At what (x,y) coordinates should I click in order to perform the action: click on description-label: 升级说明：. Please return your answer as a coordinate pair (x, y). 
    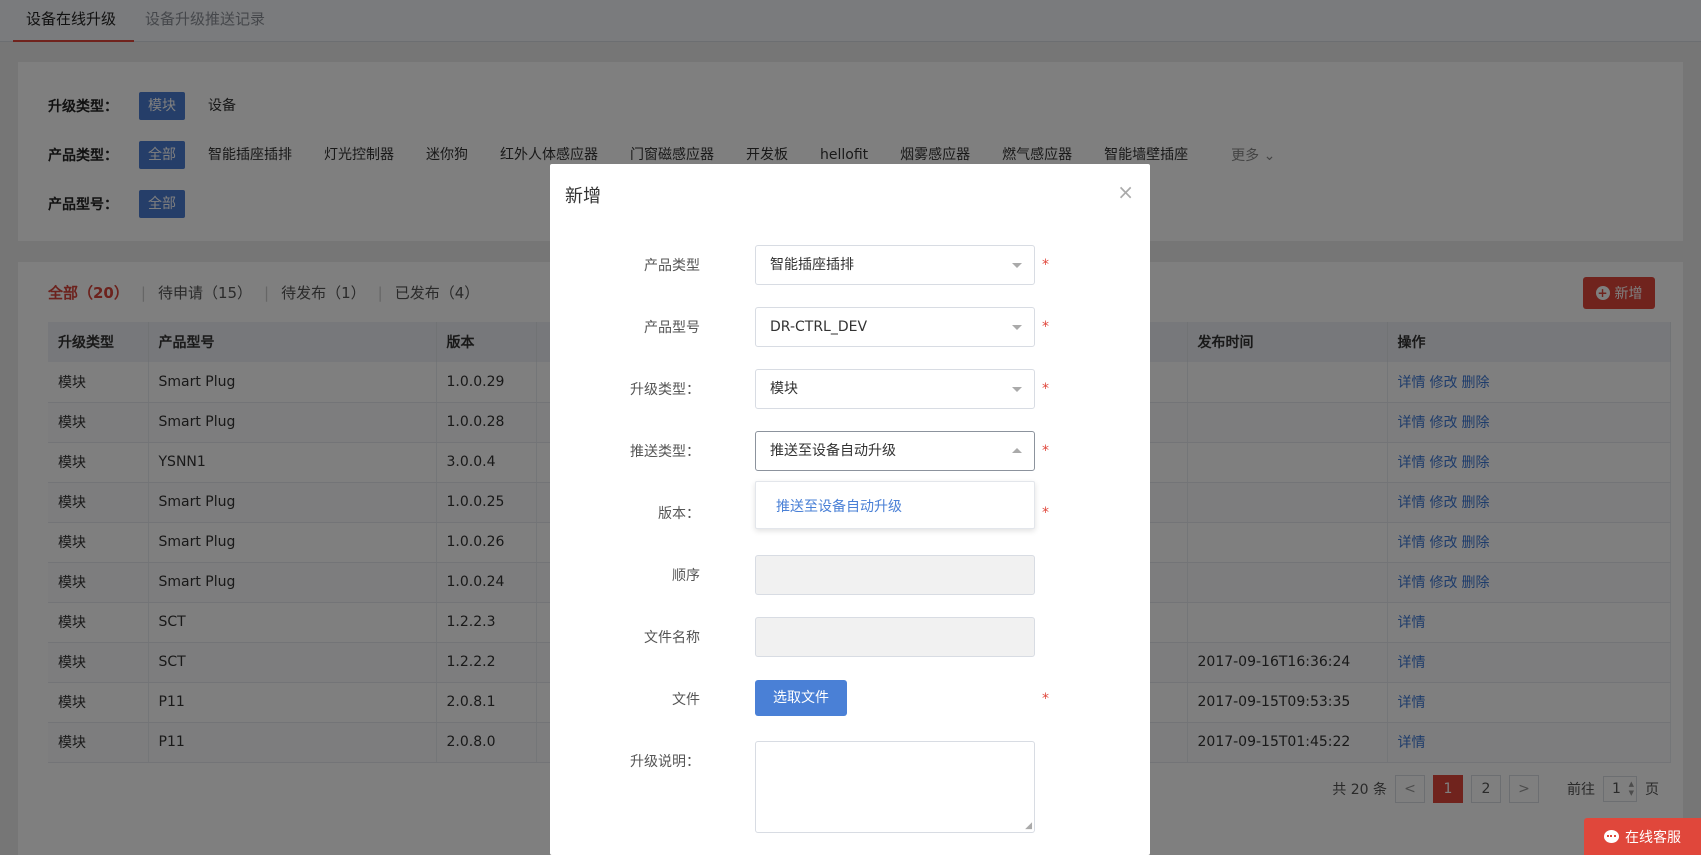
    Looking at the image, I should click on (665, 762).